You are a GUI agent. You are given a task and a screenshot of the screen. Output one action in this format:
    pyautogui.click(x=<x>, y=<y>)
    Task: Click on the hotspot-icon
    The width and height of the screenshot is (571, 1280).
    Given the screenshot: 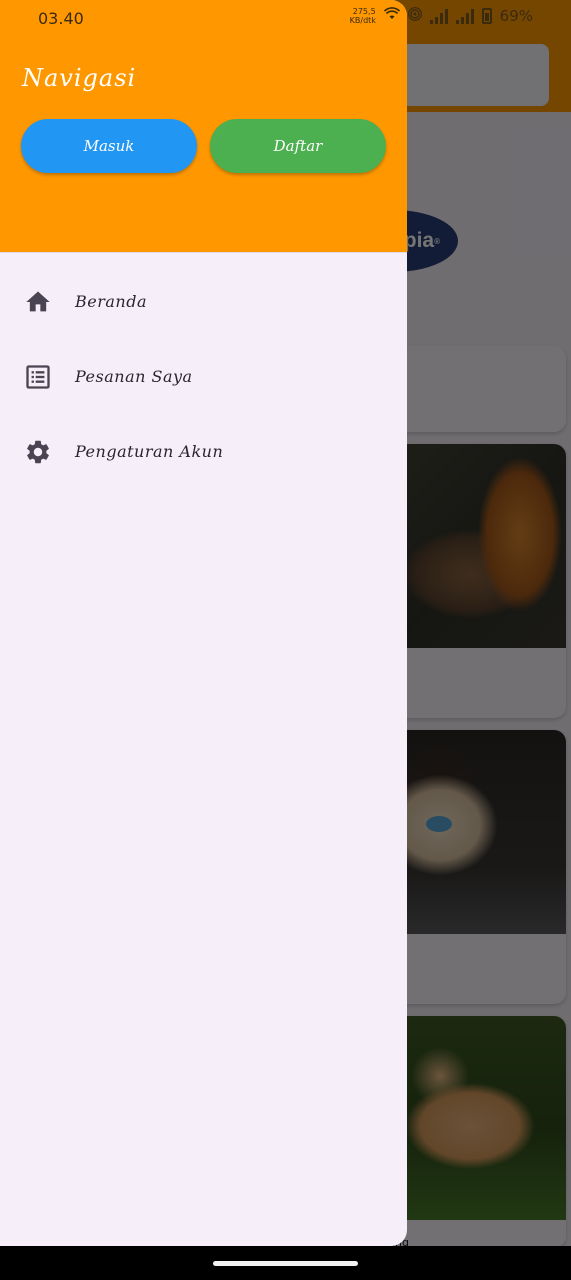 What is the action you would take?
    pyautogui.click(x=414, y=15)
    